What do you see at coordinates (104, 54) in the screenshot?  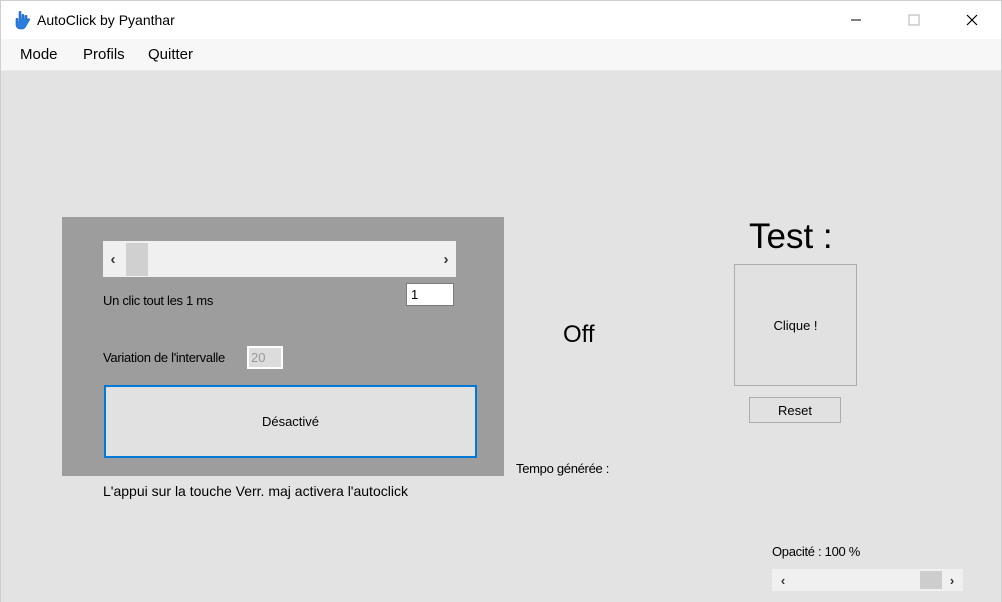 I see `menu-item-profils: Profils` at bounding box center [104, 54].